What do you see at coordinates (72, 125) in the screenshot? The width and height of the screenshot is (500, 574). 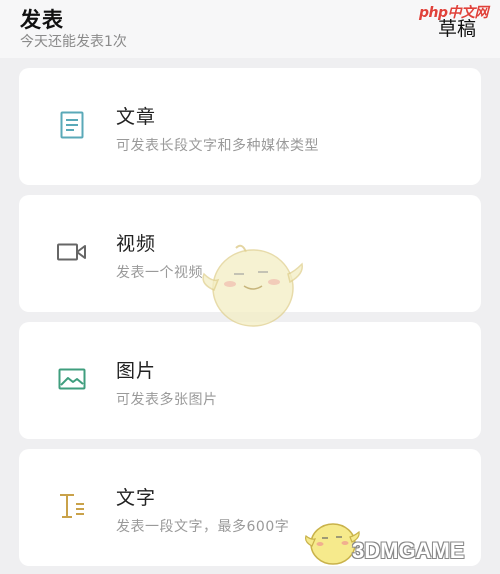 I see `document-icon` at bounding box center [72, 125].